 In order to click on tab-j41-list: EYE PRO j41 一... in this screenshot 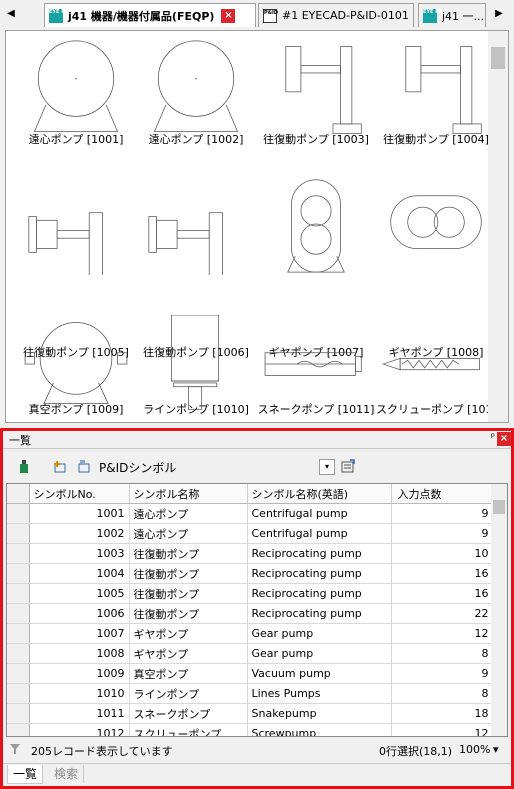, I will do `click(452, 15)`.